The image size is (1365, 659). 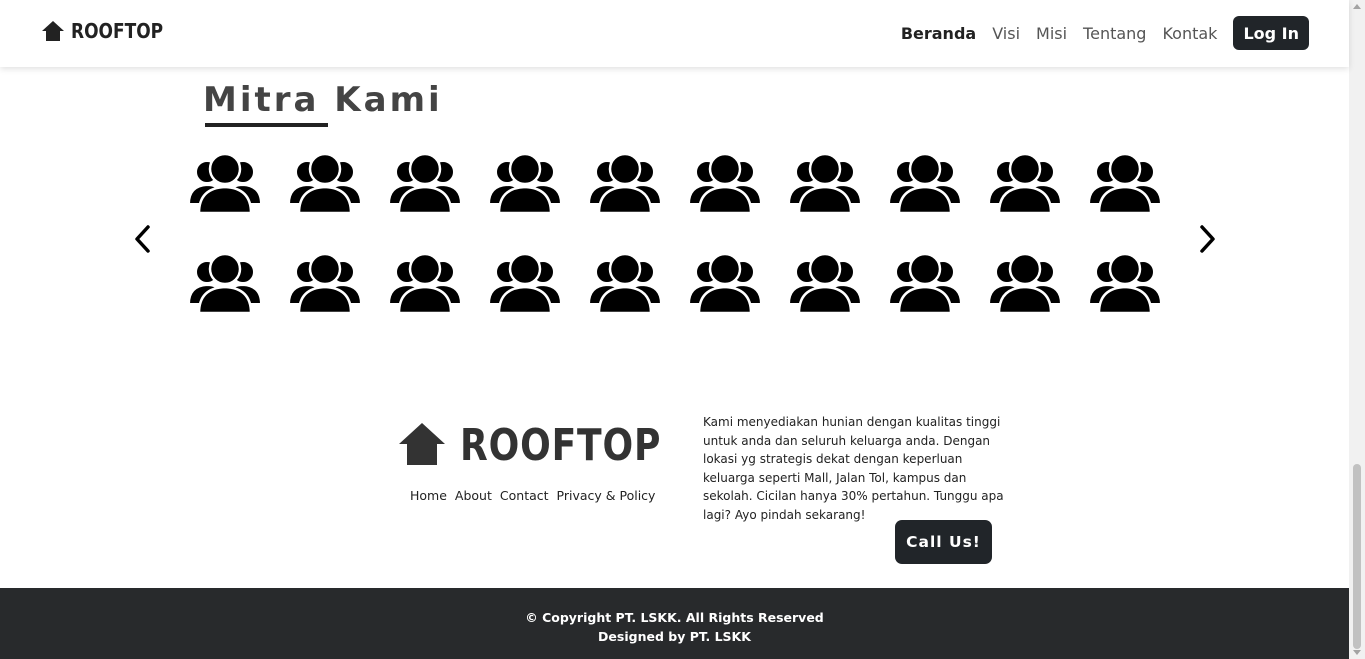 I want to click on chevron-left-icon, so click(x=143, y=239).